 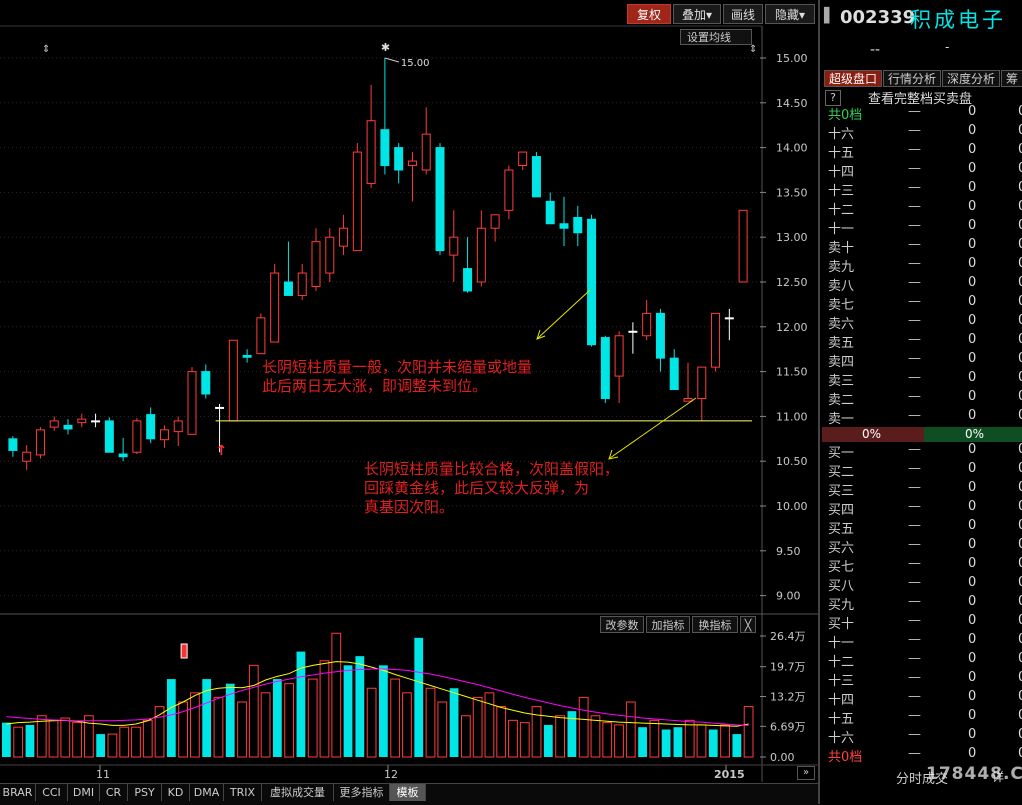 I want to click on switch-indicator-button: 换指标, so click(x=715, y=624).